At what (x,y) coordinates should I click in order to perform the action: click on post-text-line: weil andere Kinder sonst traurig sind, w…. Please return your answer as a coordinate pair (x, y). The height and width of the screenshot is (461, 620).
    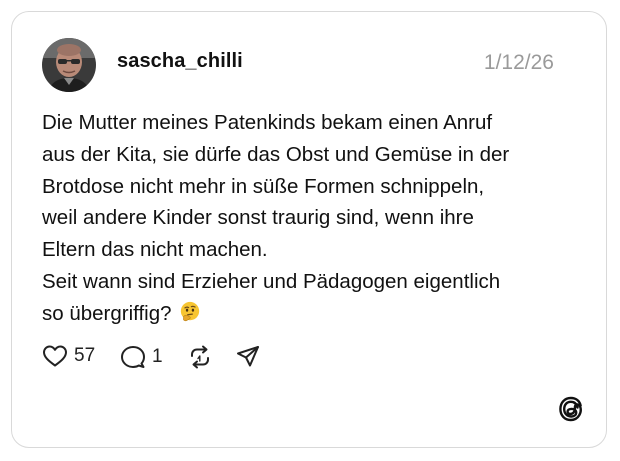
    Looking at the image, I should click on (258, 218).